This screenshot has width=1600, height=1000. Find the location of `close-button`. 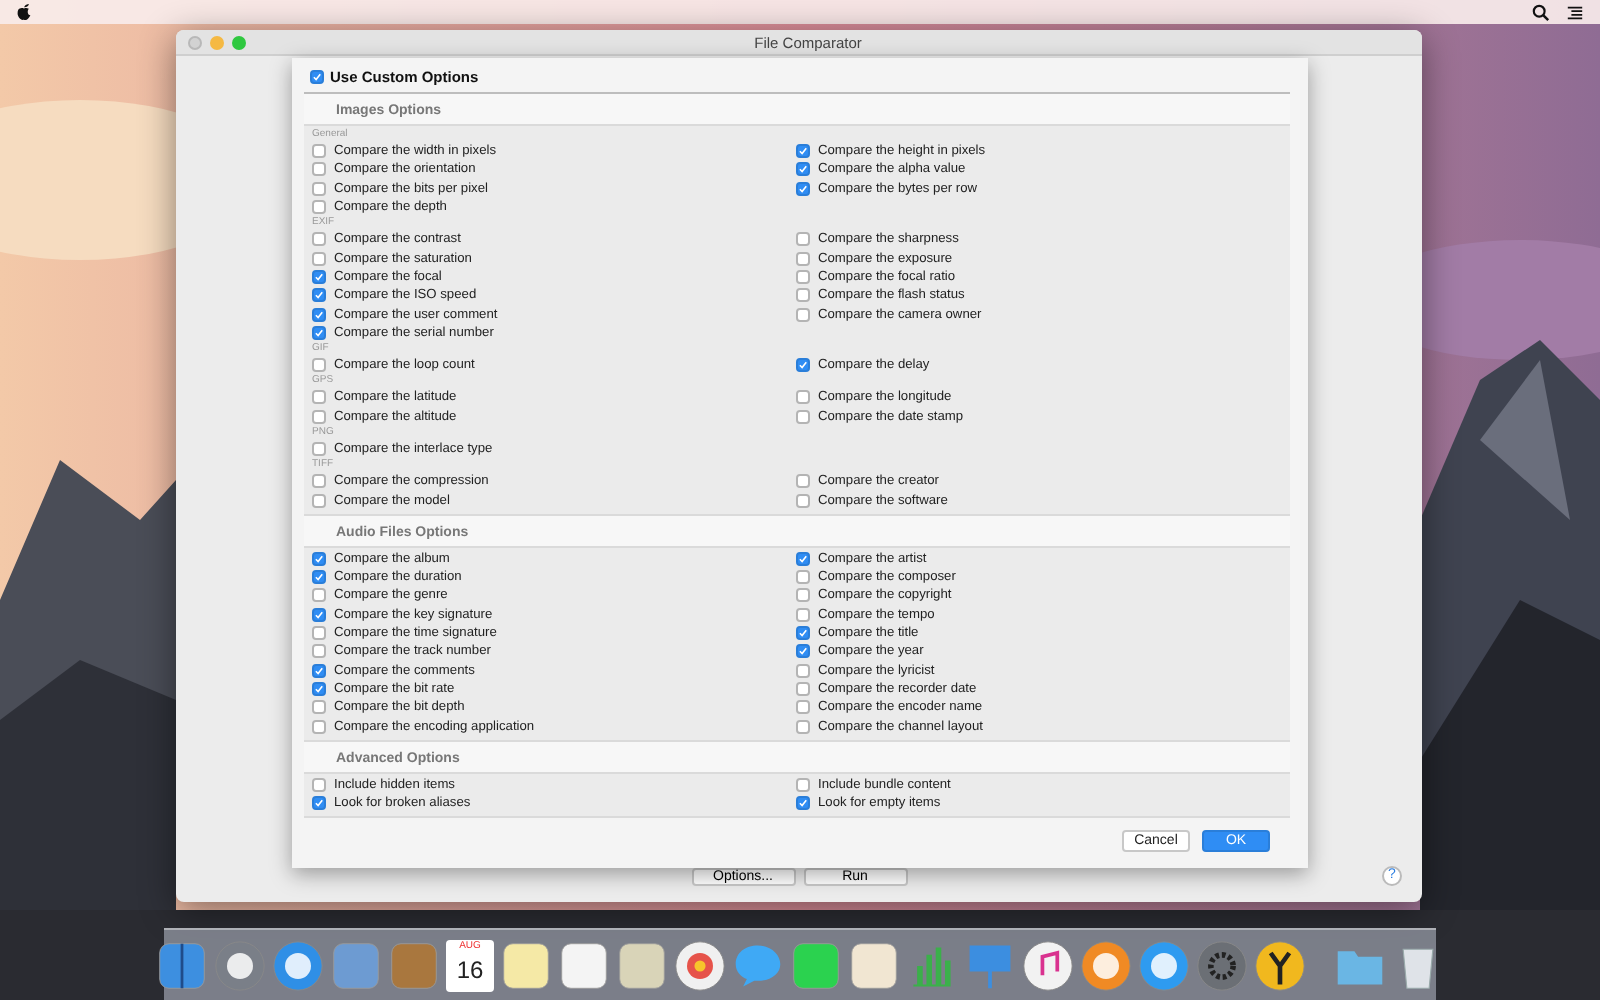

close-button is located at coordinates (195, 42).